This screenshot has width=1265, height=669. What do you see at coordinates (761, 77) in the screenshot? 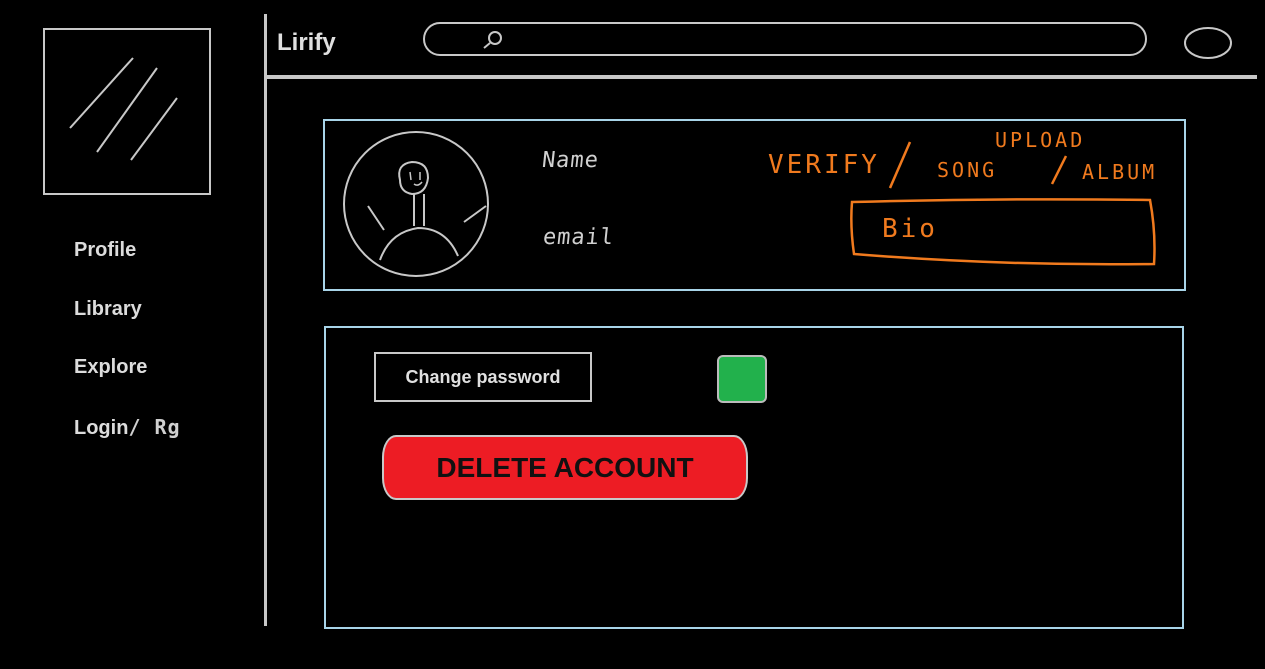
I see `header-divider` at bounding box center [761, 77].